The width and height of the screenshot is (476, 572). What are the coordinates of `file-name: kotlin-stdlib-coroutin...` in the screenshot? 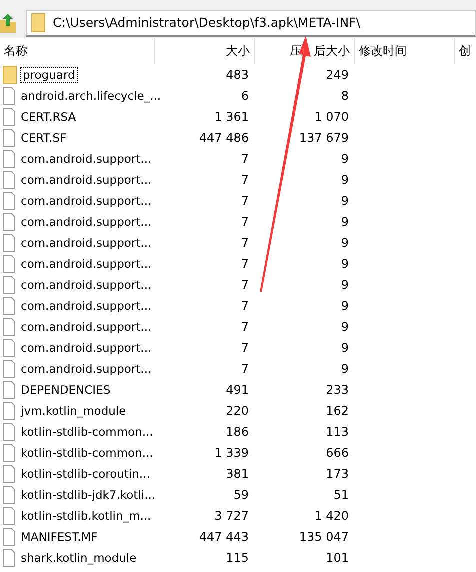 It's located at (86, 474).